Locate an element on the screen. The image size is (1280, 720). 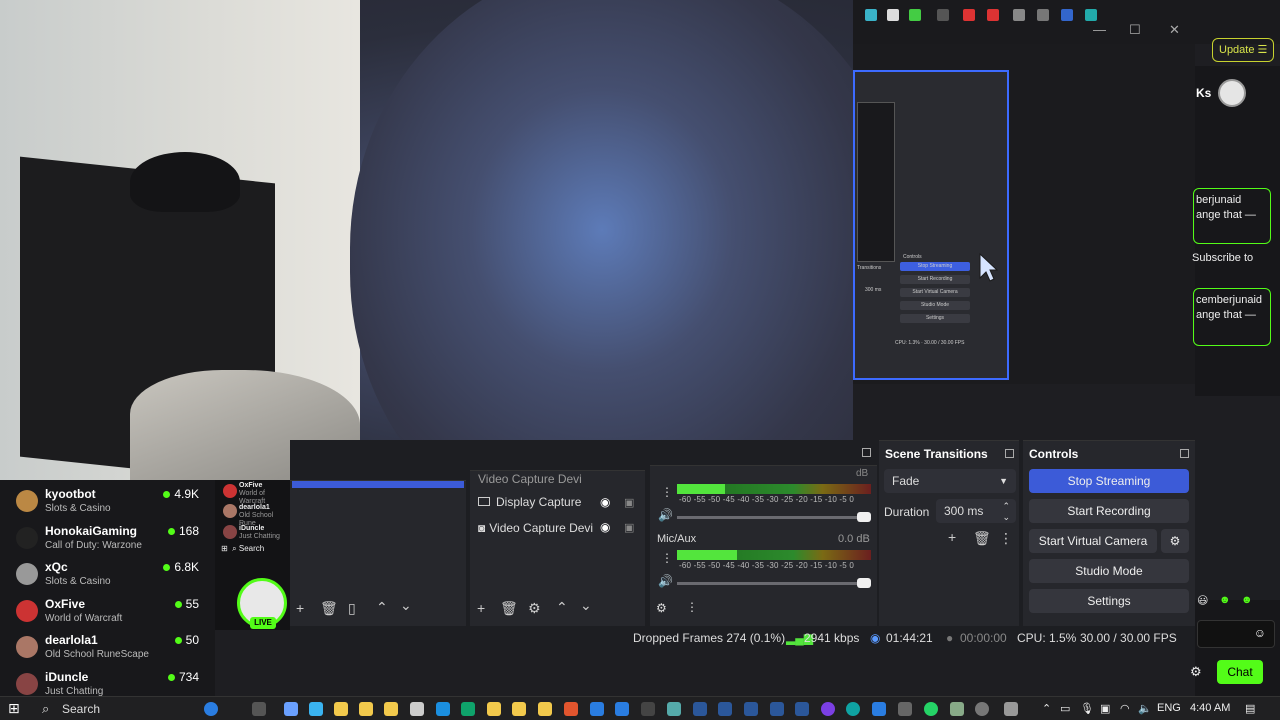
stream-item: OxFive World of Warcraft 55 is located at coordinates (107, 612).